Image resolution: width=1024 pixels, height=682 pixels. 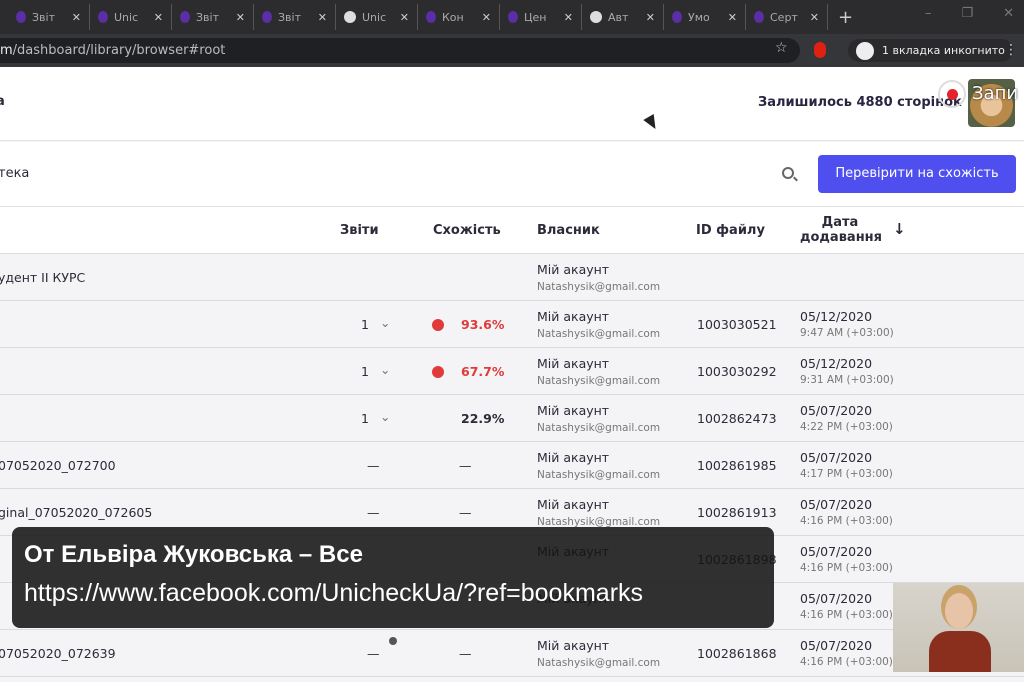 What do you see at coordinates (928, 13) in the screenshot?
I see `minimize-icon: –` at bounding box center [928, 13].